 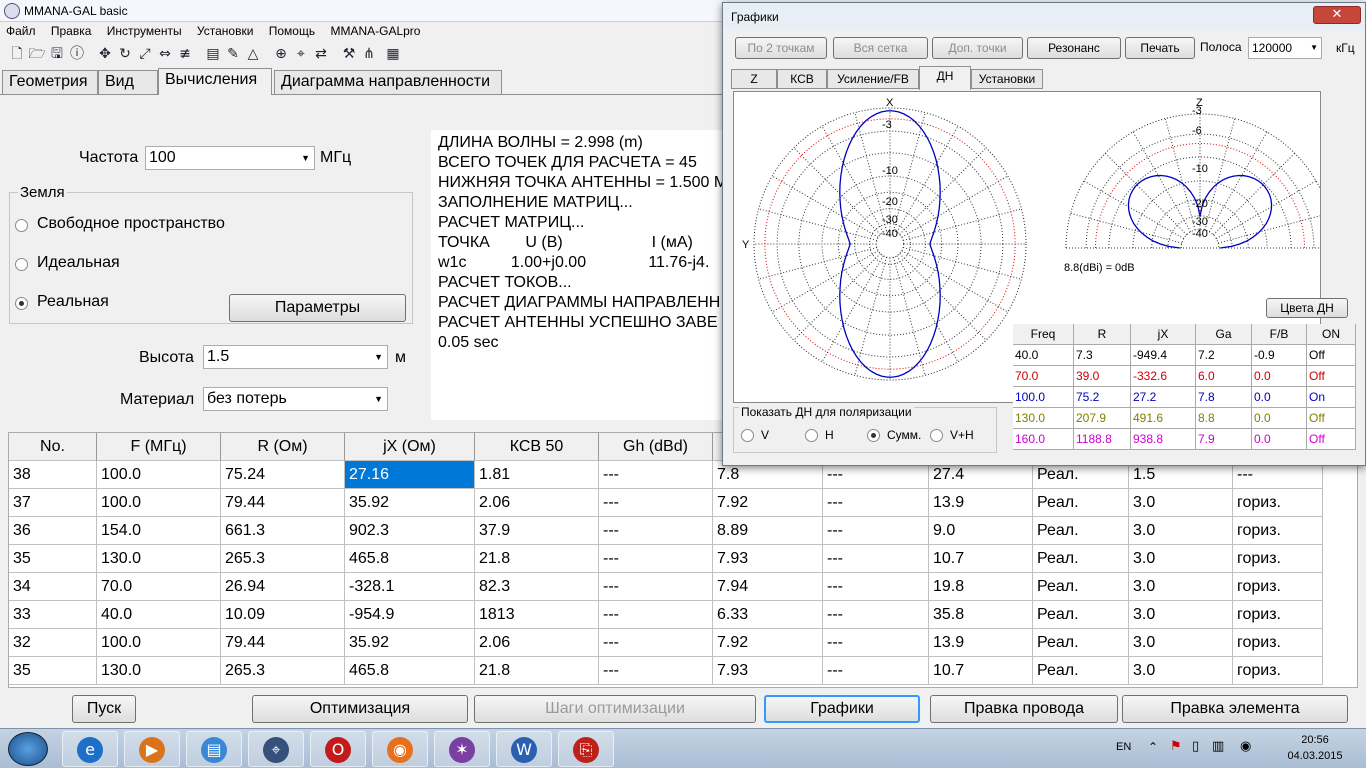 What do you see at coordinates (159, 531) in the screenshot?
I see `table-cell: 154.0` at bounding box center [159, 531].